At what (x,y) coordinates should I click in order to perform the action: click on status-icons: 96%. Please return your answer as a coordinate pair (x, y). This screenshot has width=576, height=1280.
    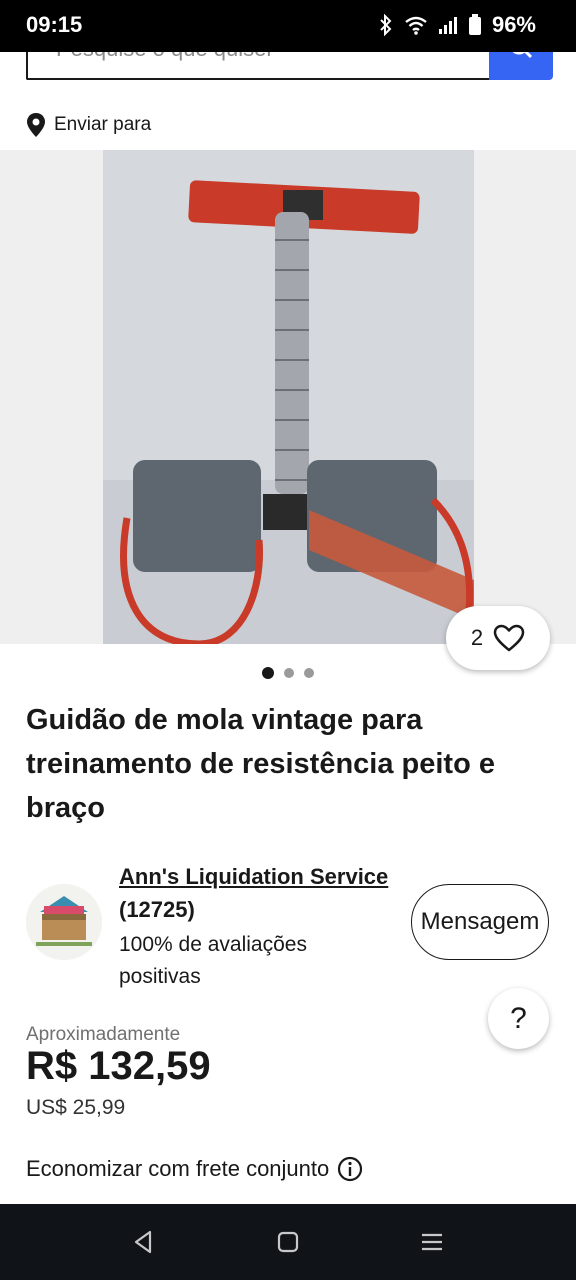
    Looking at the image, I should click on (457, 25).